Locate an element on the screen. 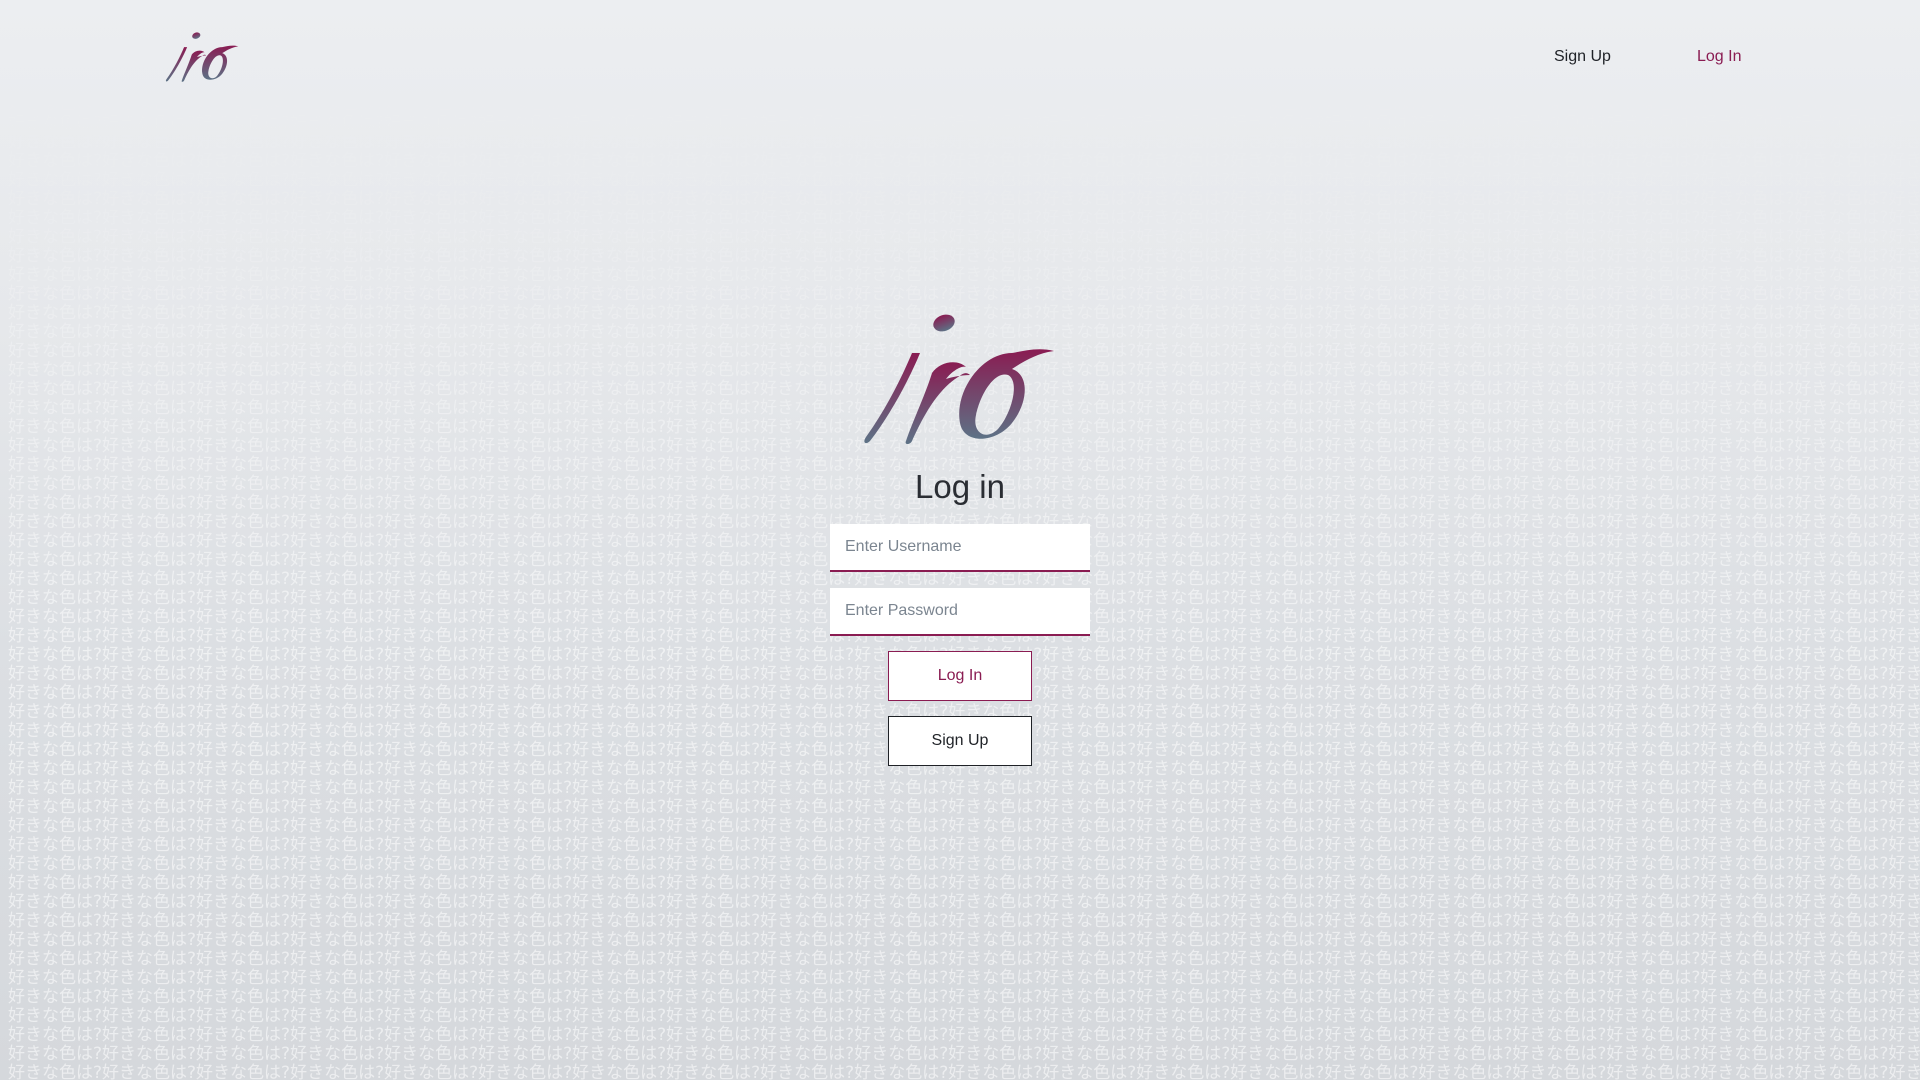 Image resolution: width=1920 pixels, height=1080 pixels. nav-signup-link: Sign Up is located at coordinates (1582, 57).